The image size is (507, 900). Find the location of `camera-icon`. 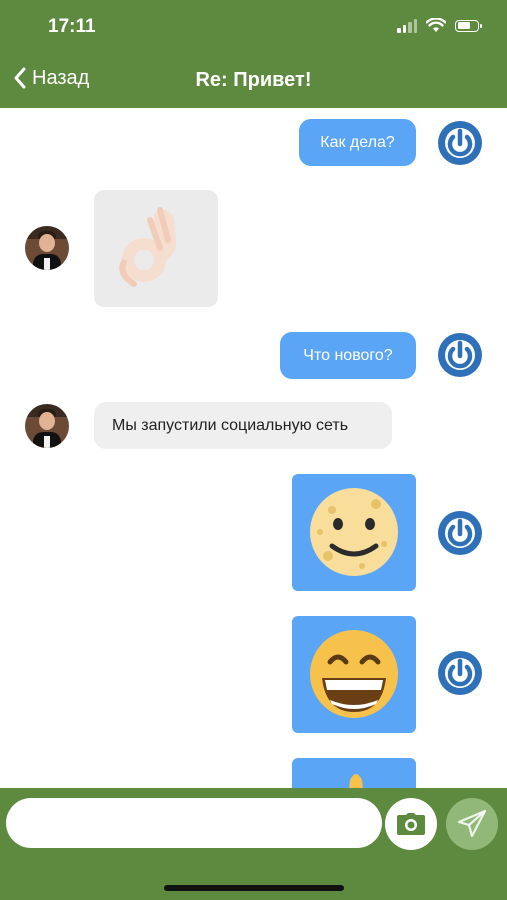

camera-icon is located at coordinates (411, 824).